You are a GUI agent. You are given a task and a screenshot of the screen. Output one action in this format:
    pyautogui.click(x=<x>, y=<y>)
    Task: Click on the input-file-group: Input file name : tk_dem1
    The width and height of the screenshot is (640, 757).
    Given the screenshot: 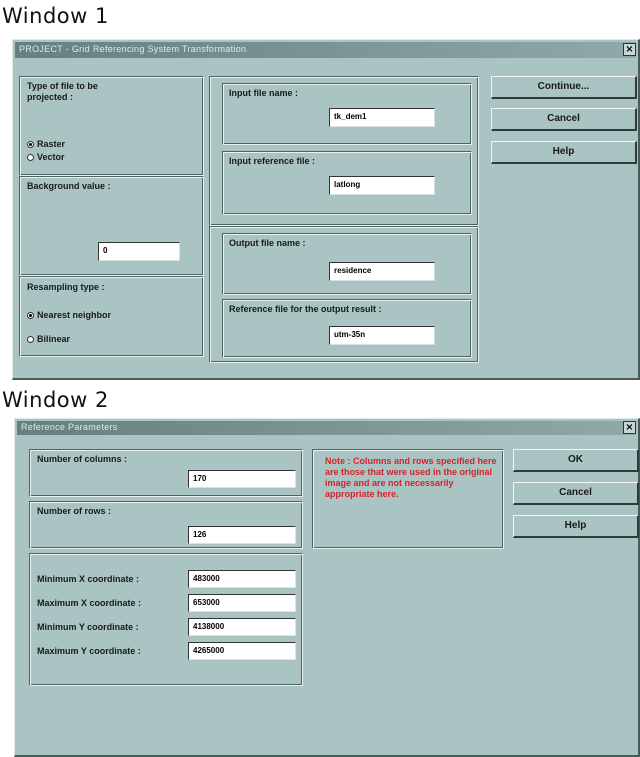 What is the action you would take?
    pyautogui.click(x=347, y=114)
    